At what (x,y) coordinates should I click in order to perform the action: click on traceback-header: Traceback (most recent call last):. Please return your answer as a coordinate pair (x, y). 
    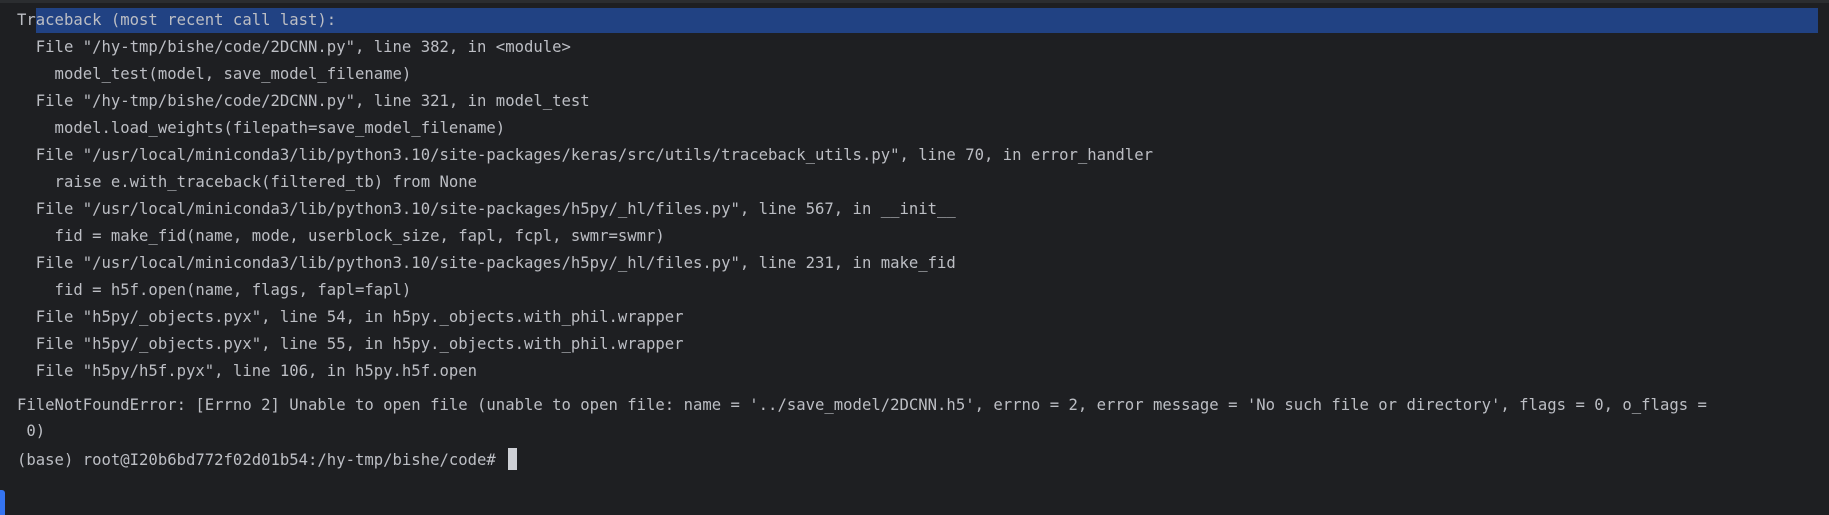
    Looking at the image, I should click on (177, 20).